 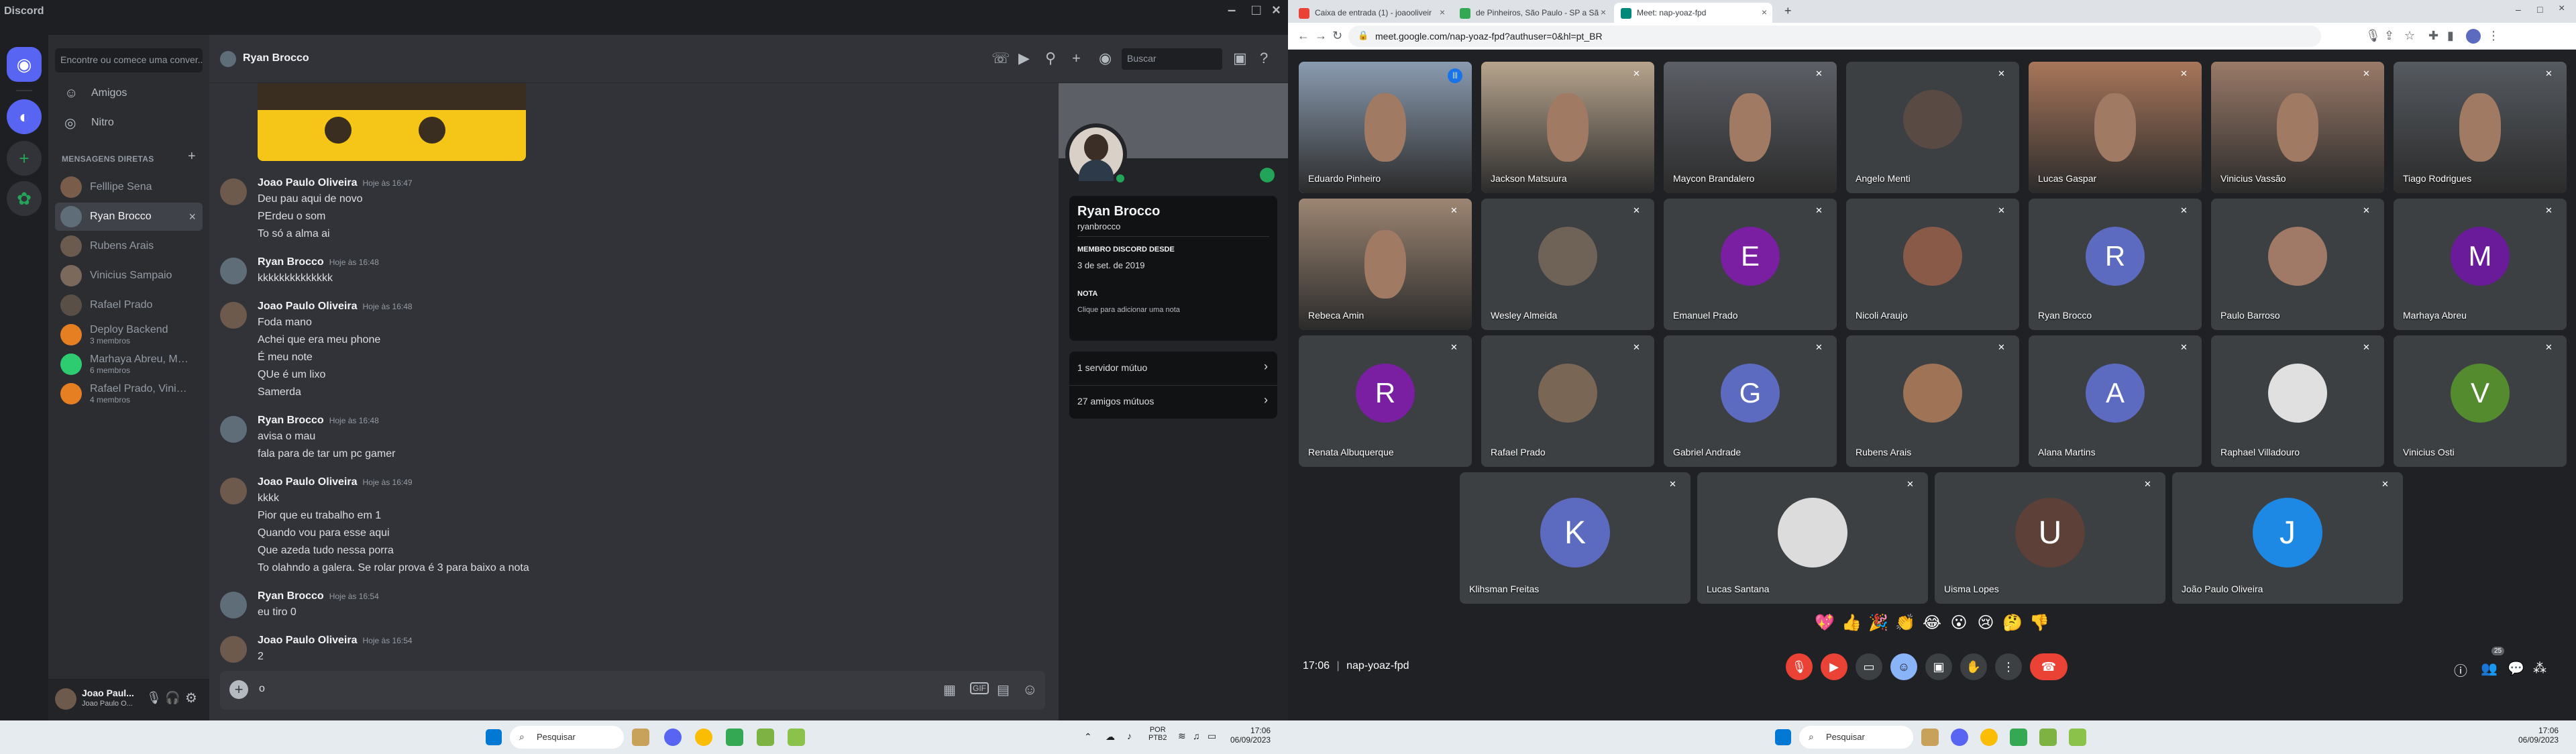 What do you see at coordinates (2516, 669) in the screenshot?
I see `chat-icon: 💬` at bounding box center [2516, 669].